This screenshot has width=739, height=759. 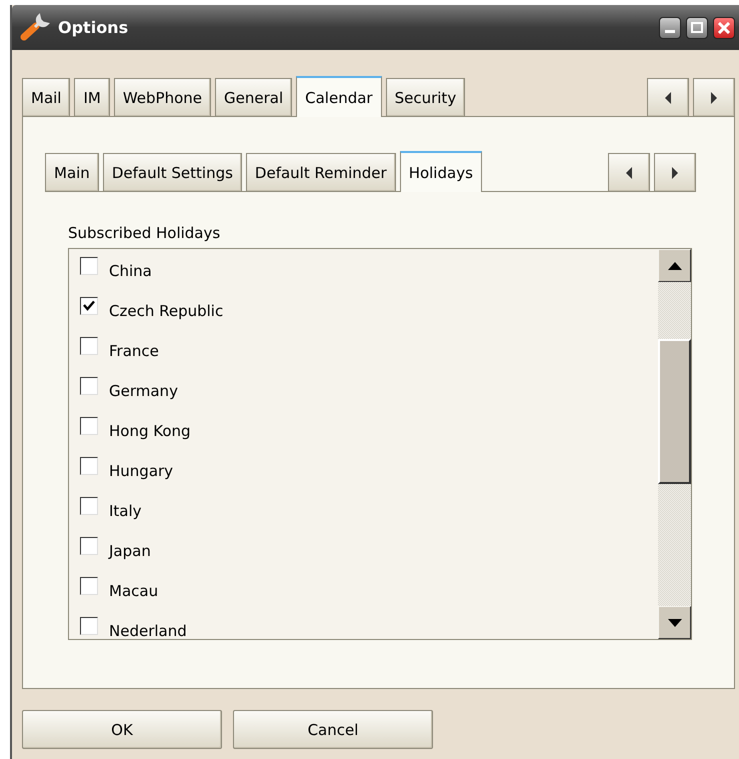 I want to click on checkbox-label: Macau, so click(x=133, y=591).